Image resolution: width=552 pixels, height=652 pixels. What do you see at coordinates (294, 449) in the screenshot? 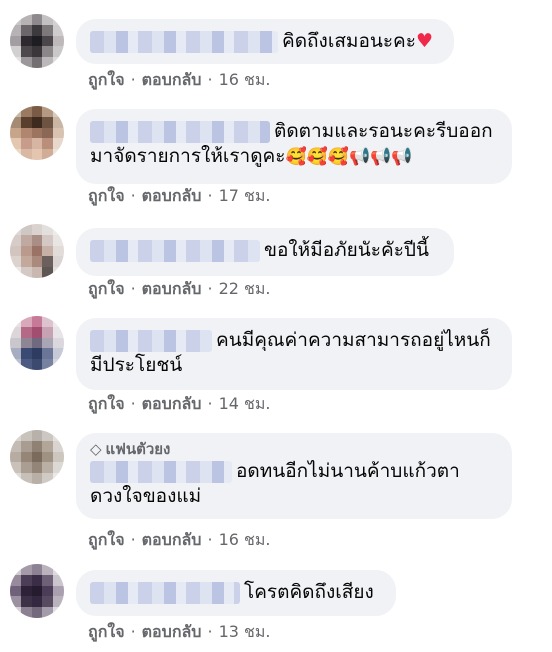
I see `top-fan-badge: ◇ แฟนตัวยง` at bounding box center [294, 449].